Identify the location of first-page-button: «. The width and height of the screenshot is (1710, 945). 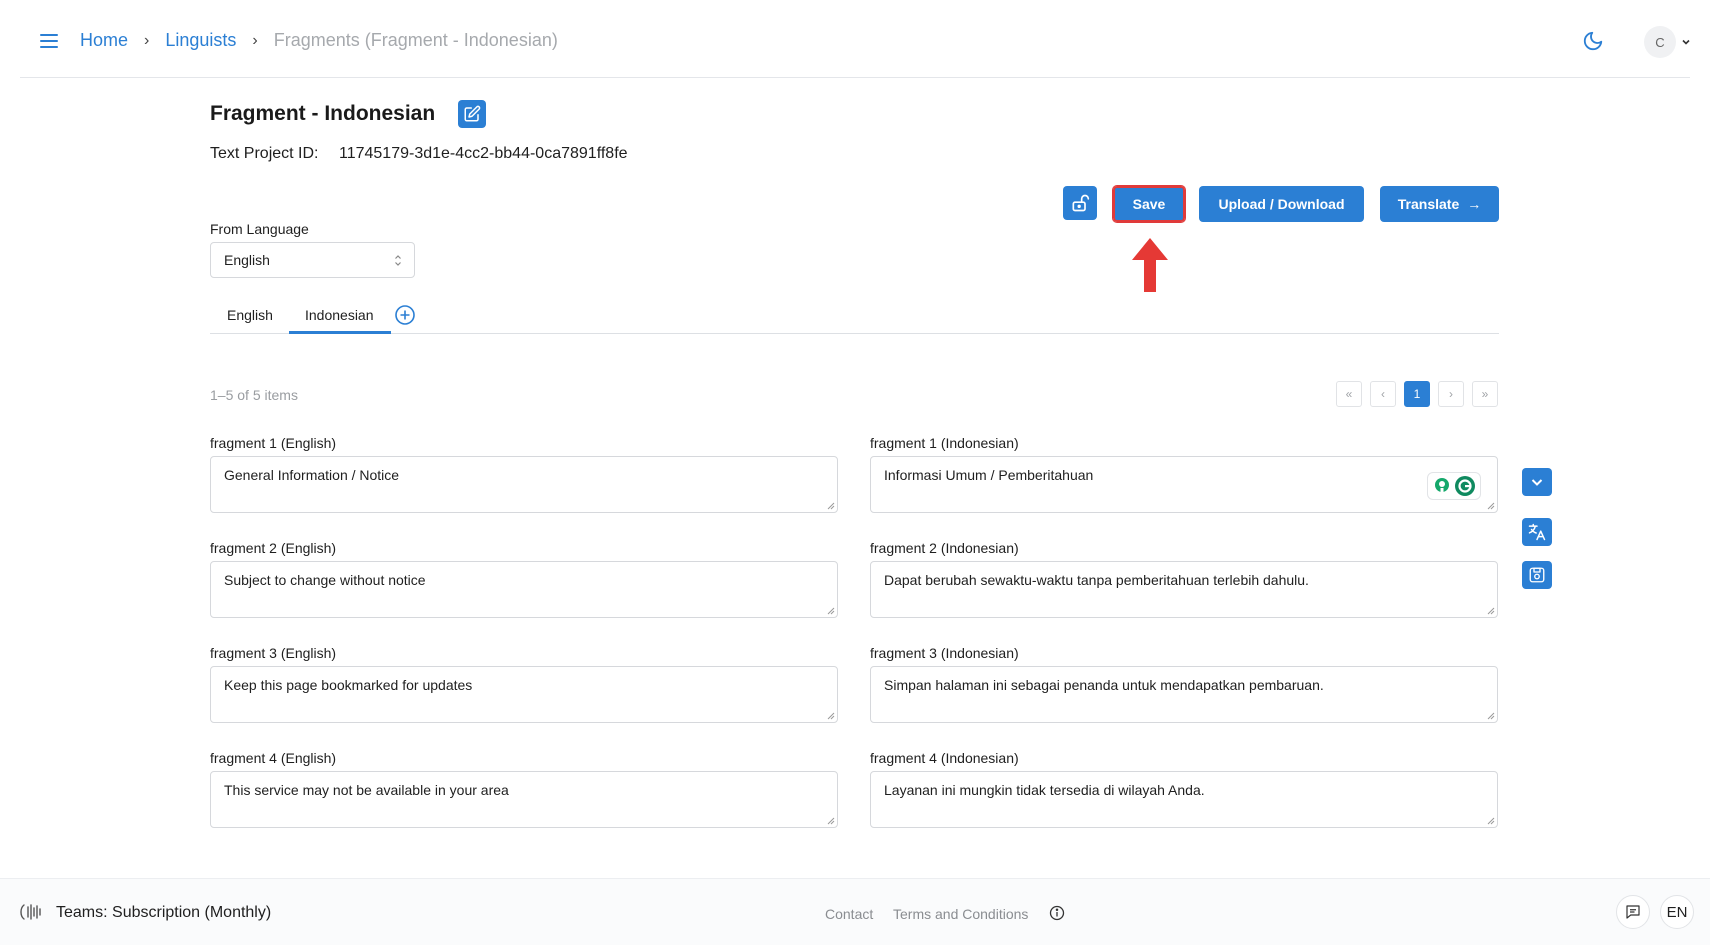
(1349, 394).